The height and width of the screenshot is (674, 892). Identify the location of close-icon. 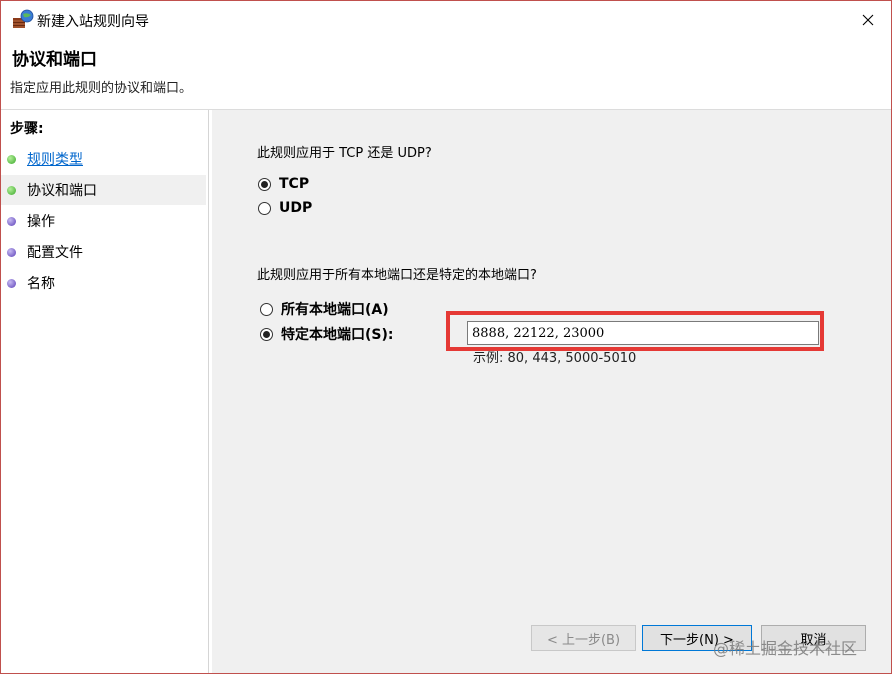
(868, 20).